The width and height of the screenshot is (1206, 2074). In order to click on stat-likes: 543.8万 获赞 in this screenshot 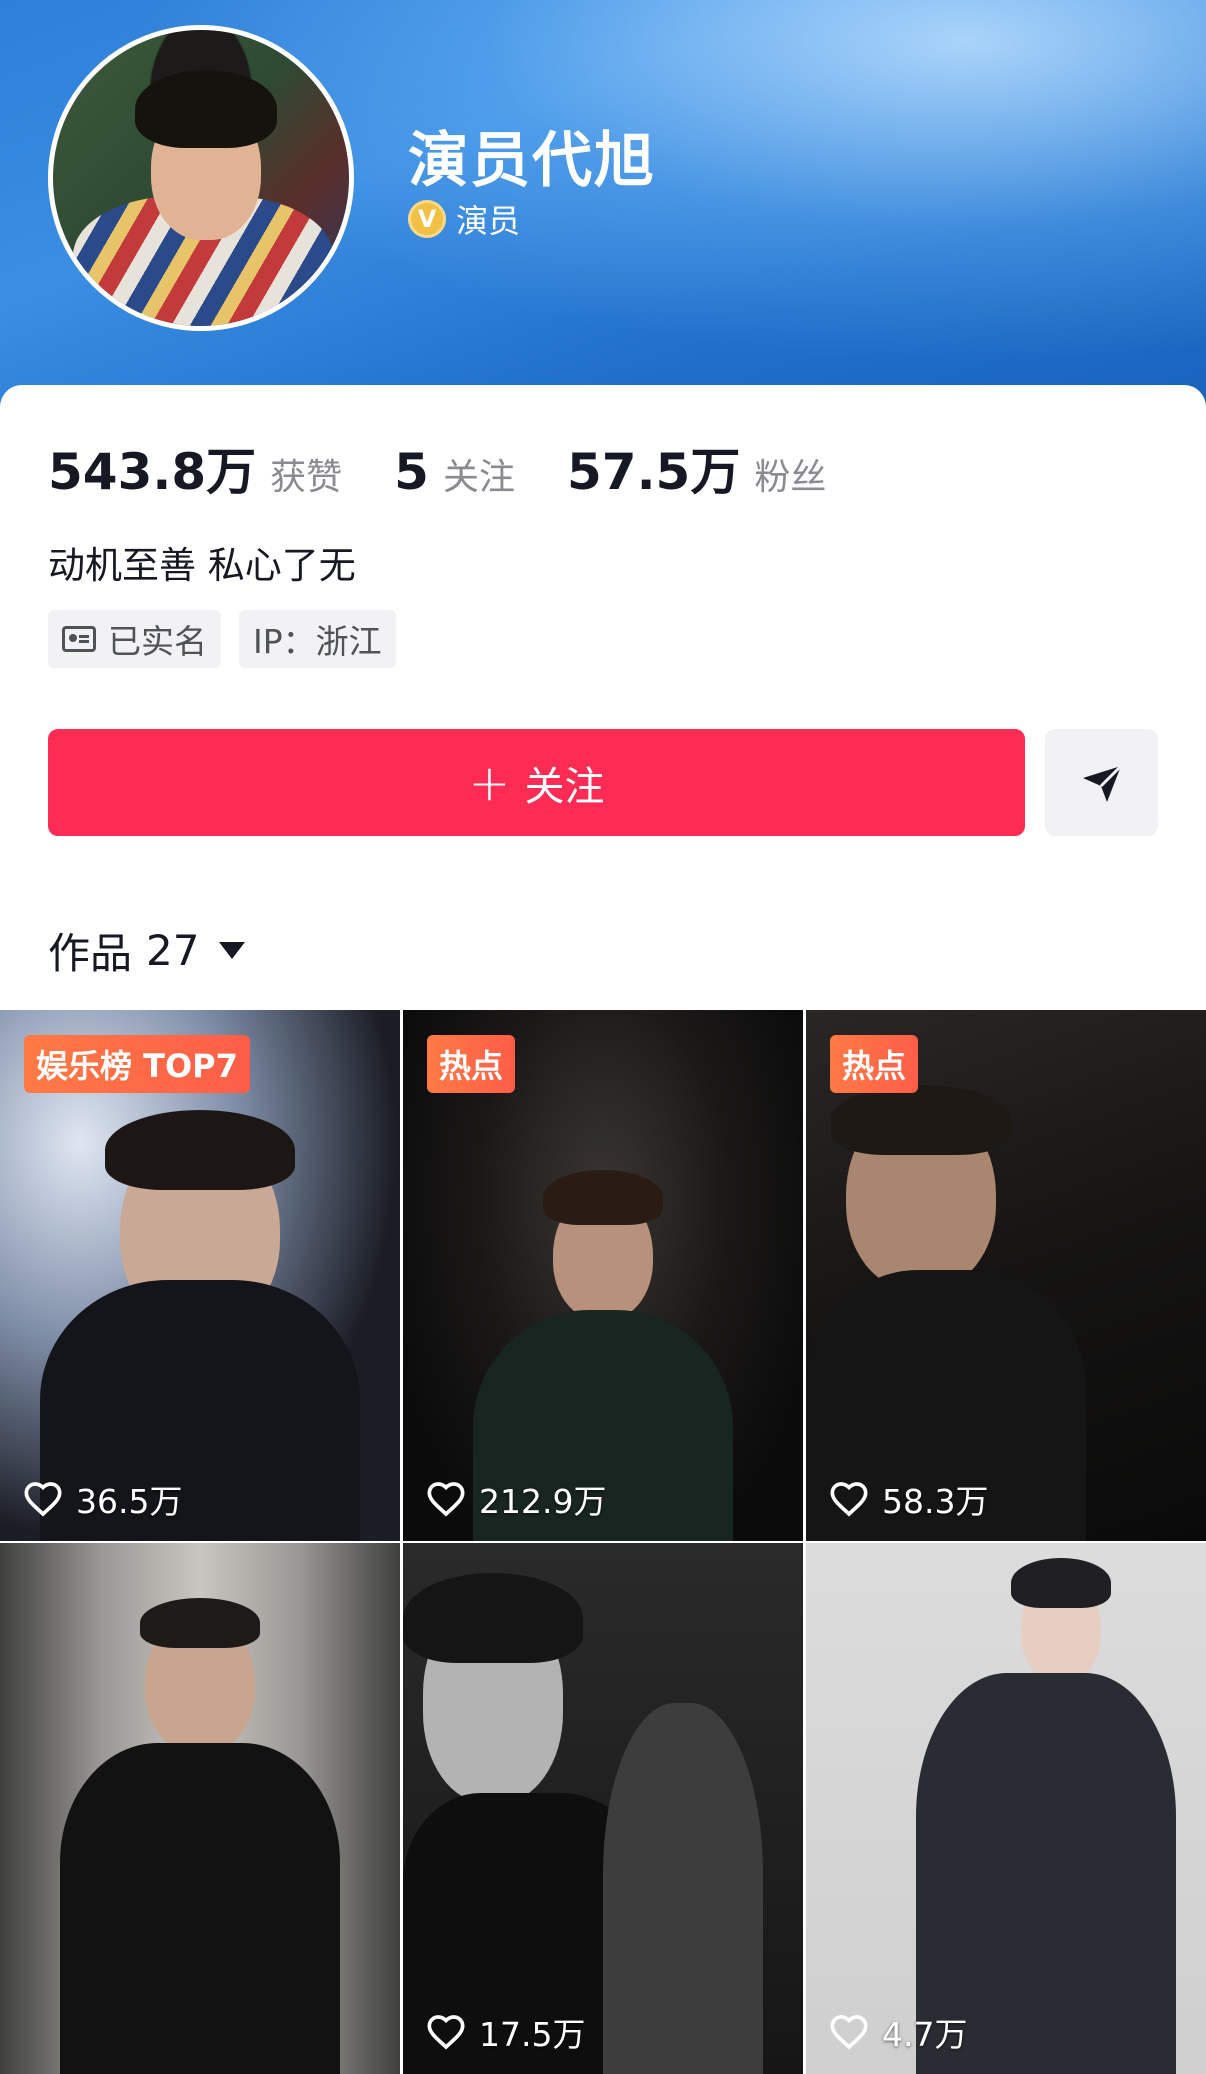, I will do `click(195, 468)`.